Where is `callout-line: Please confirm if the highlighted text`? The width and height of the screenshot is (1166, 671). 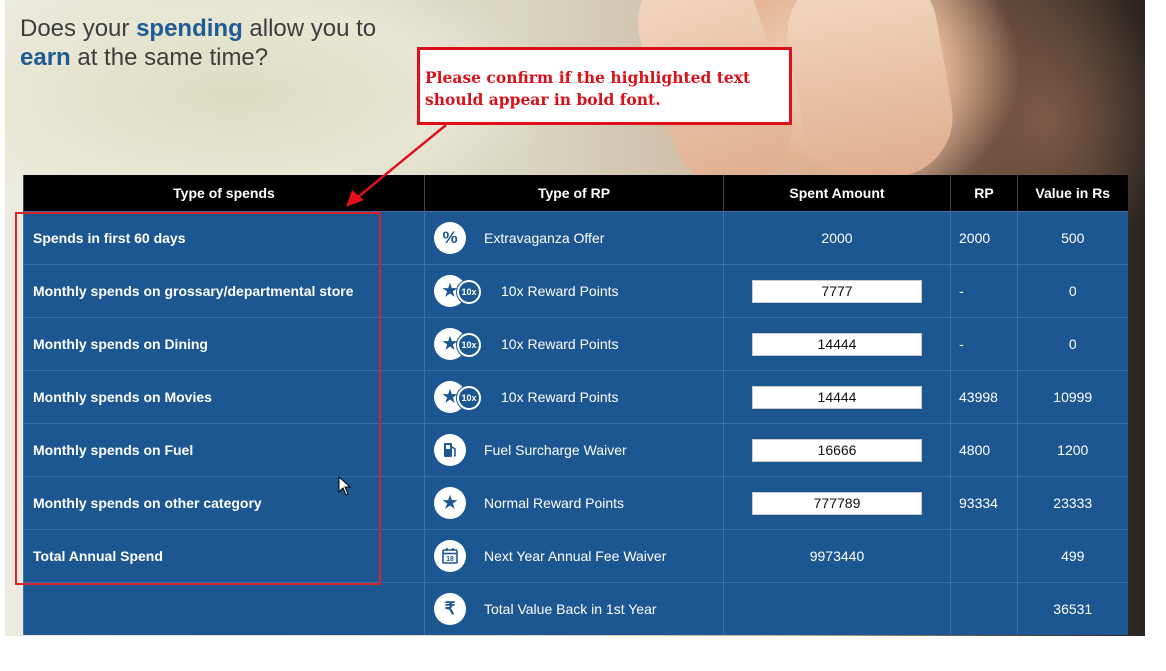
callout-line: Please confirm if the highlighted text is located at coordinates (588, 77).